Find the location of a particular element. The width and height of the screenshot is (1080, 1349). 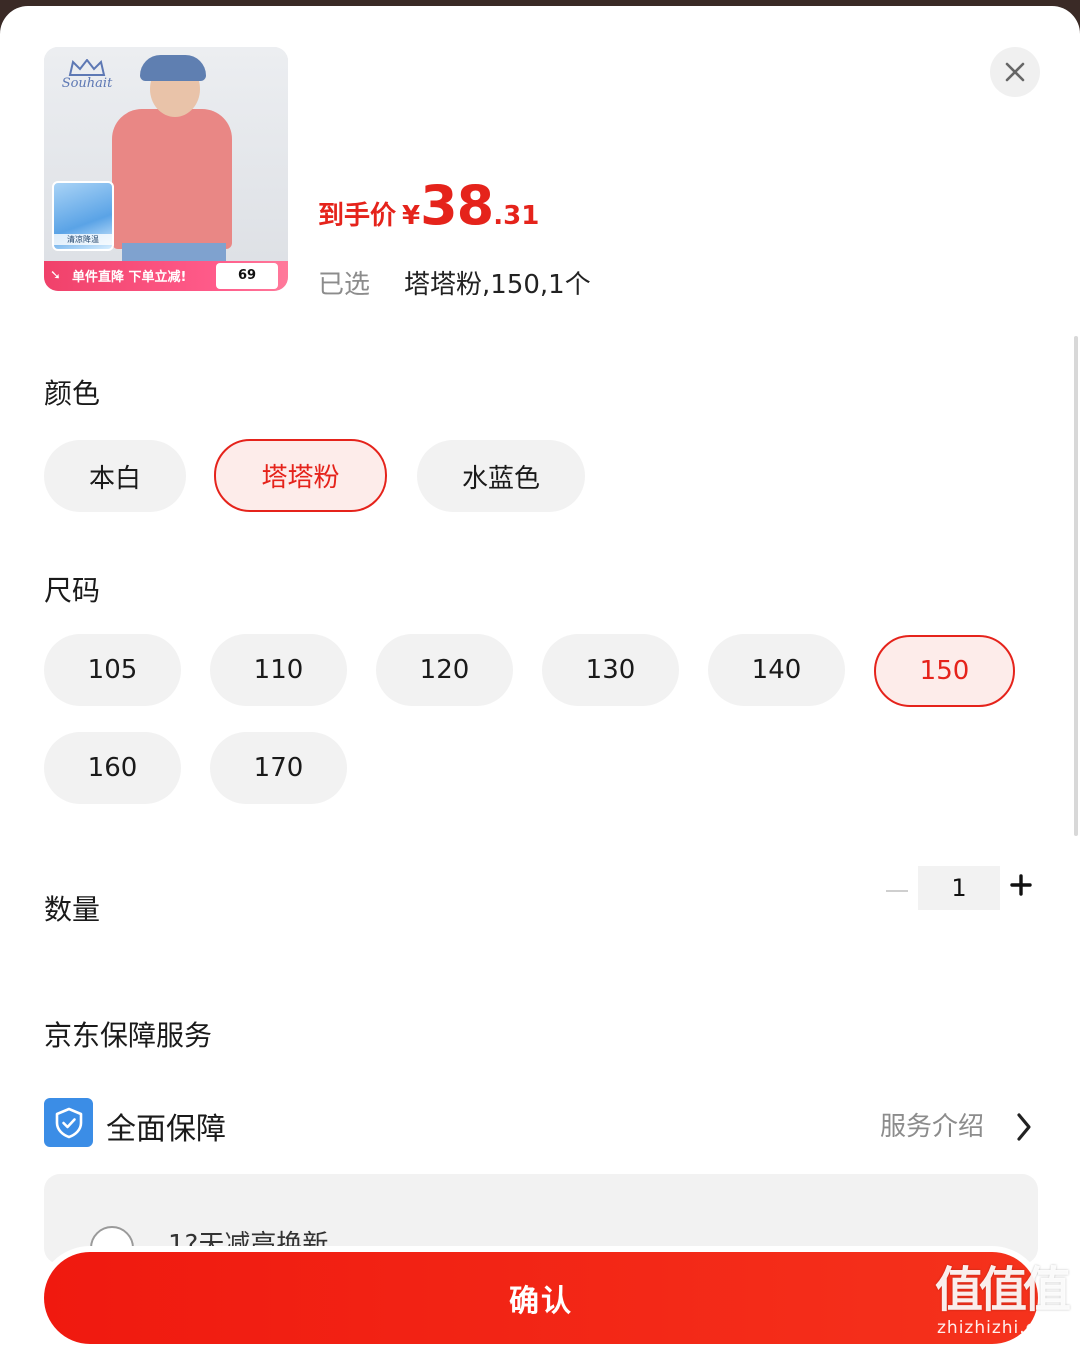

quantity-section-title: 数量 is located at coordinates (72, 909).